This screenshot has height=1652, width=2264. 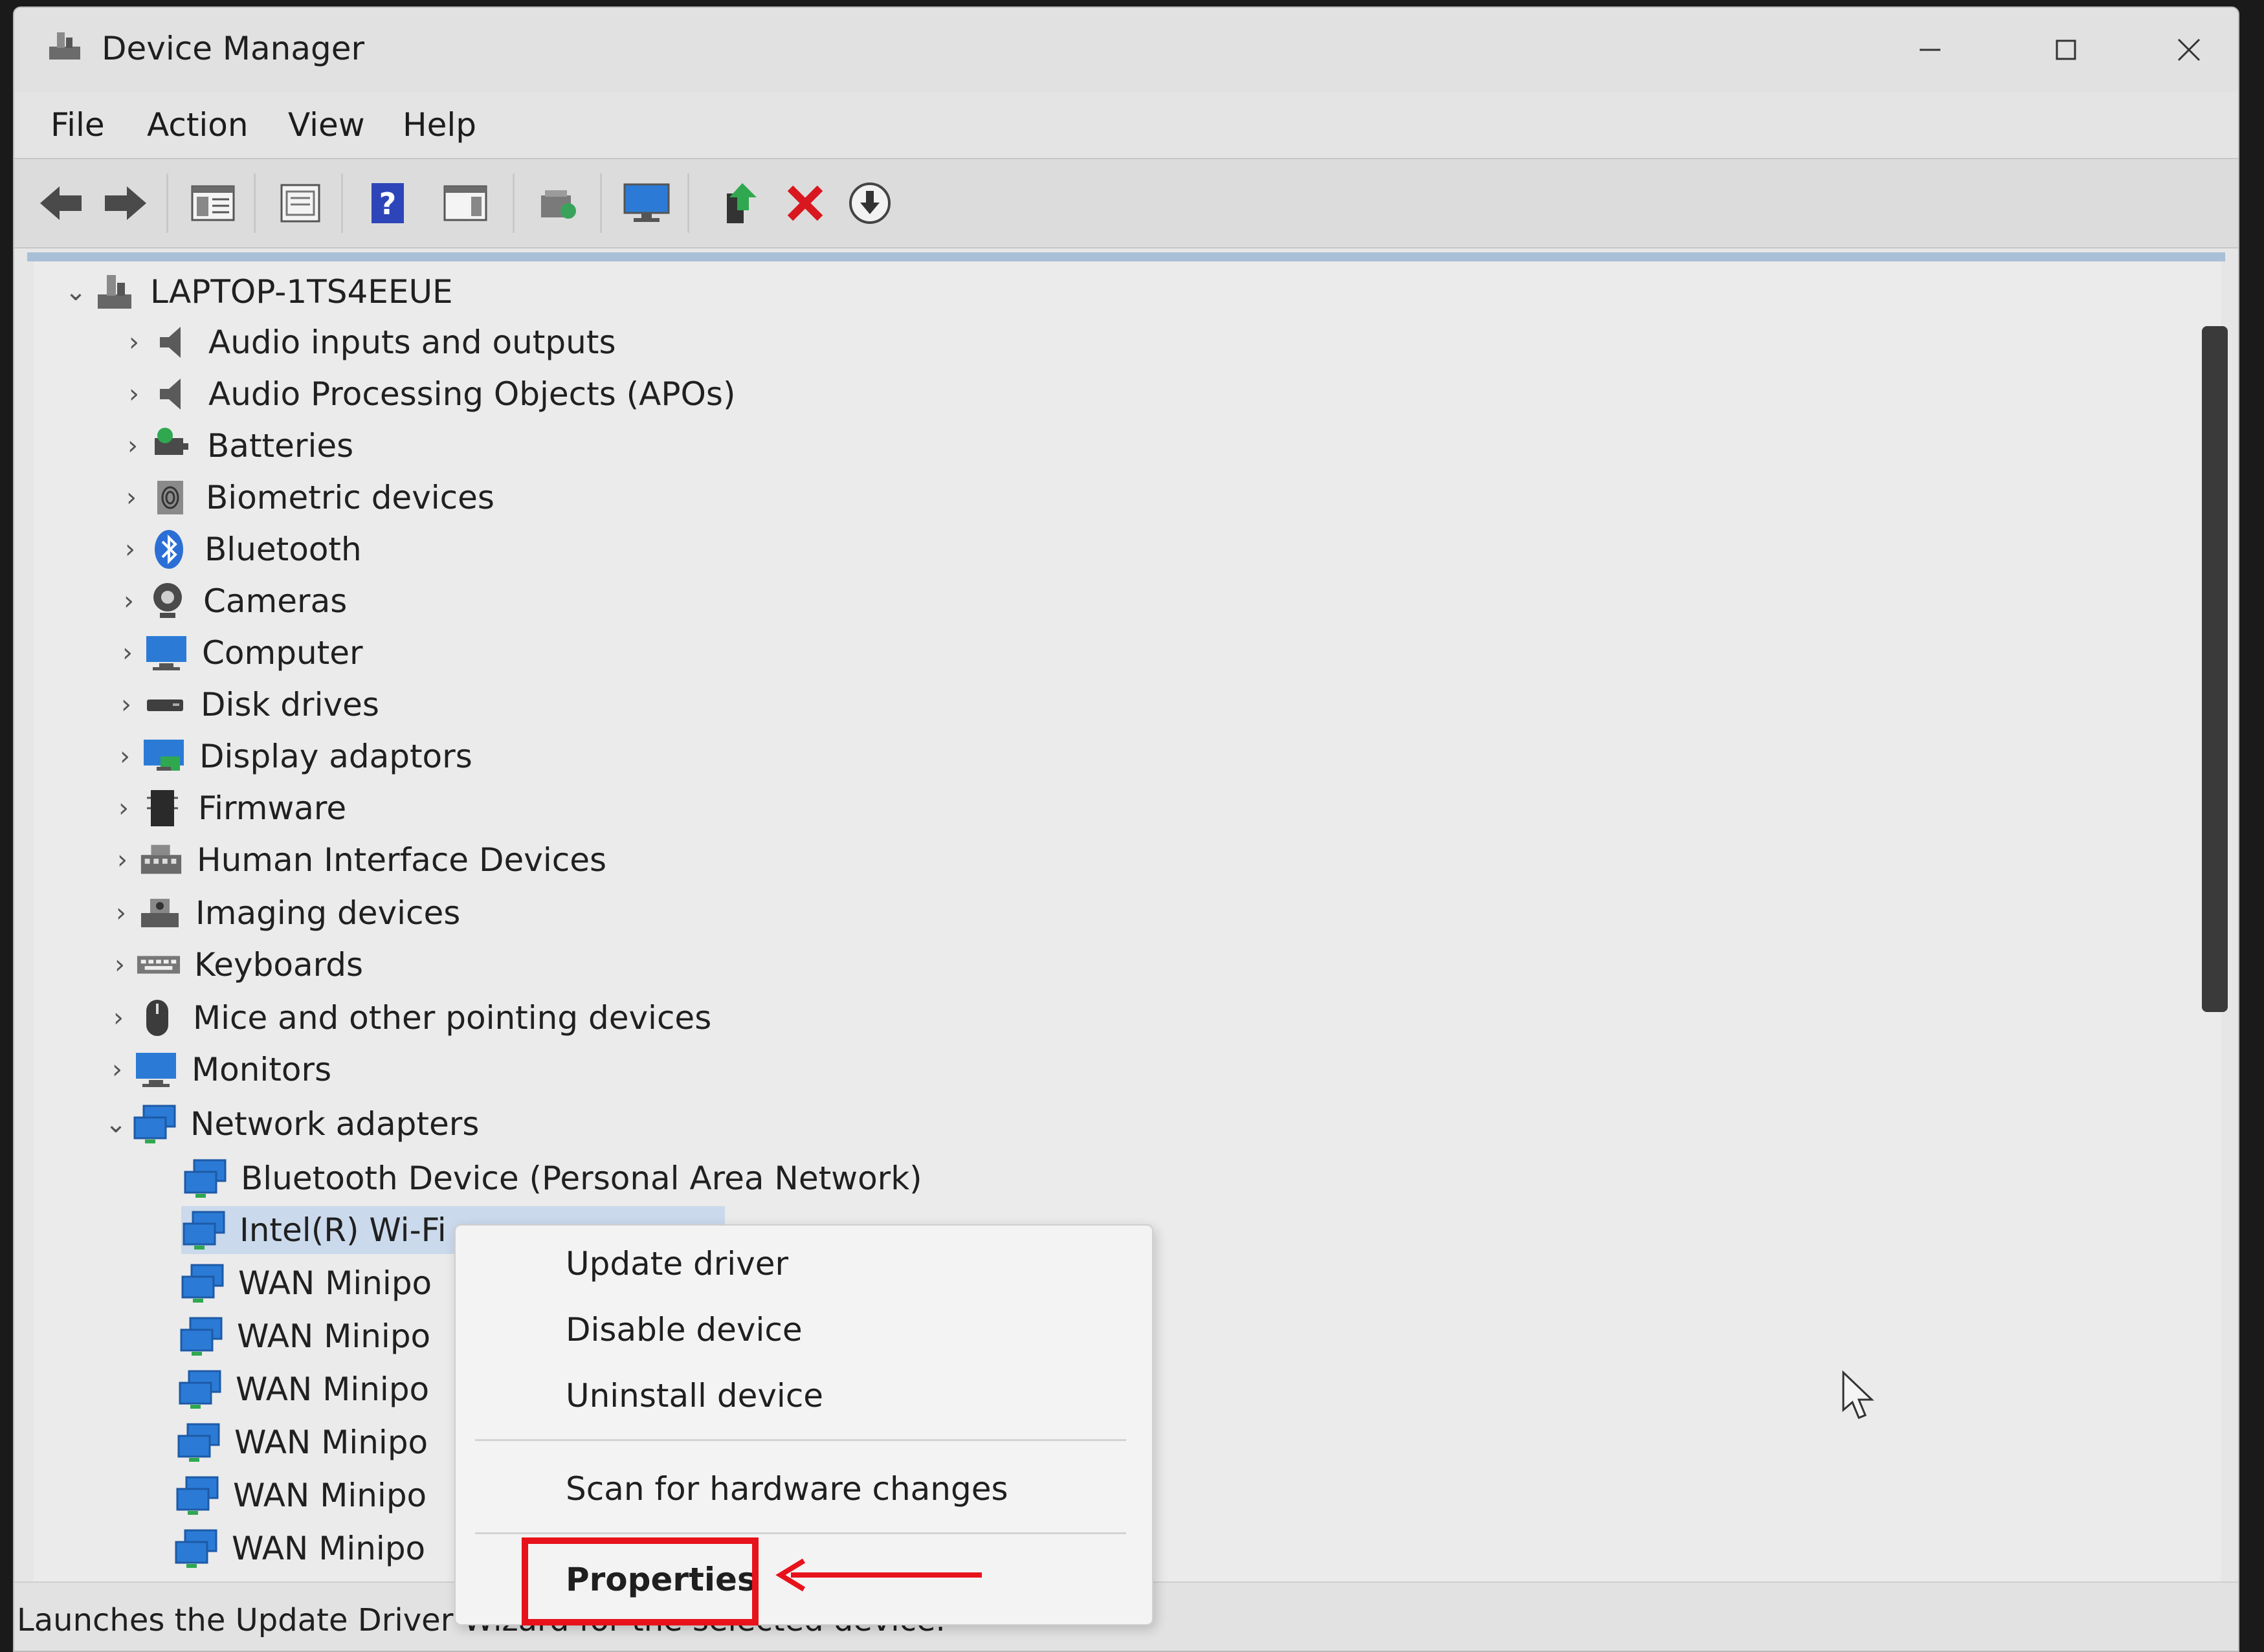 What do you see at coordinates (2215, 669) in the screenshot?
I see `vertical-scrollbar` at bounding box center [2215, 669].